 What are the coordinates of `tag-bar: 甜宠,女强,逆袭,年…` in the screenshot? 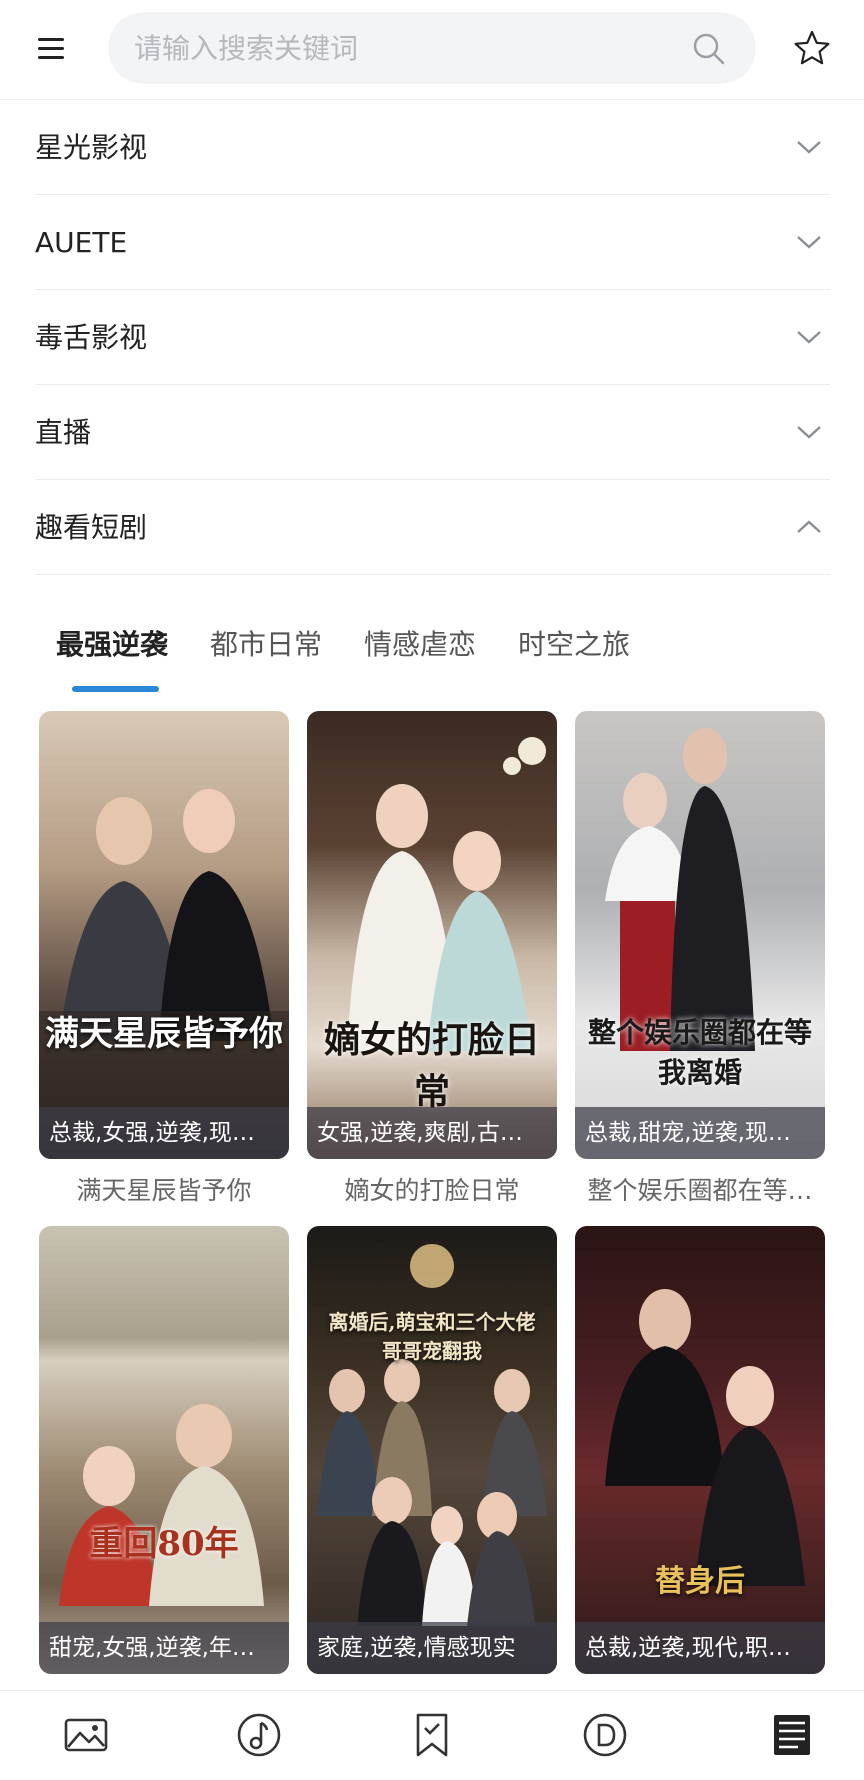 It's located at (164, 1648).